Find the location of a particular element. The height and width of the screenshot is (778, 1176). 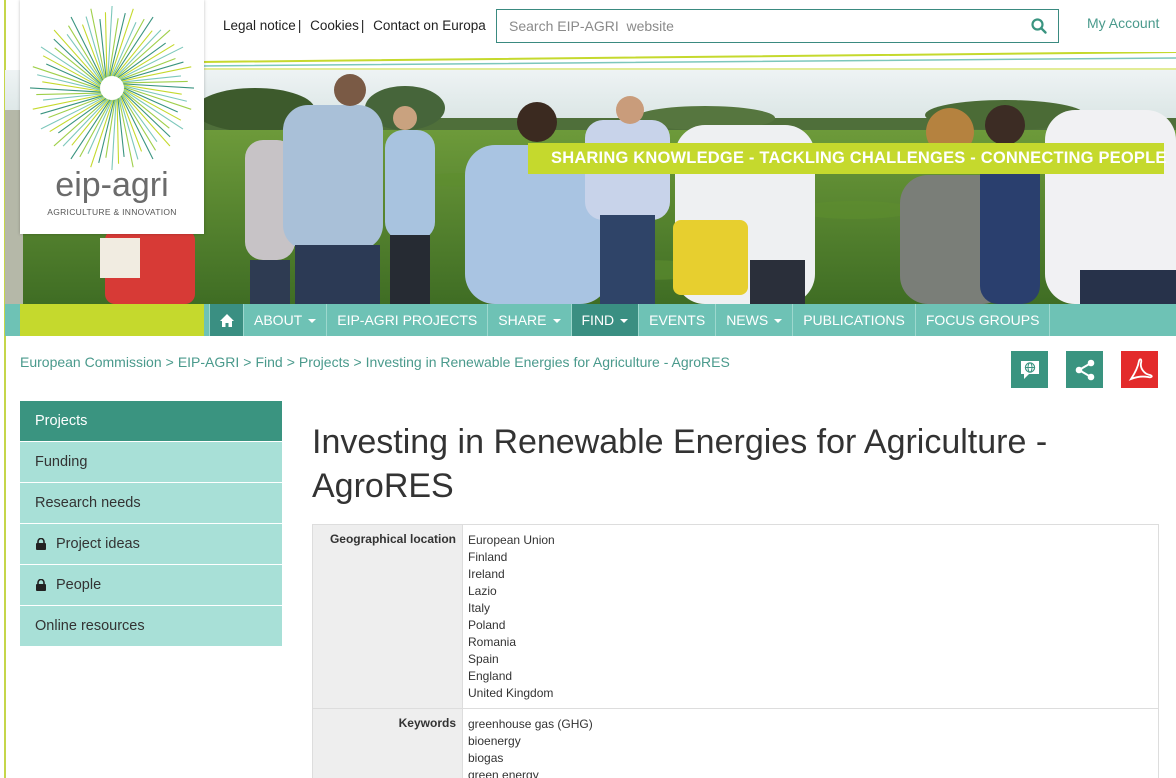

contact-europa-link: Contact on Europa is located at coordinates (429, 25).